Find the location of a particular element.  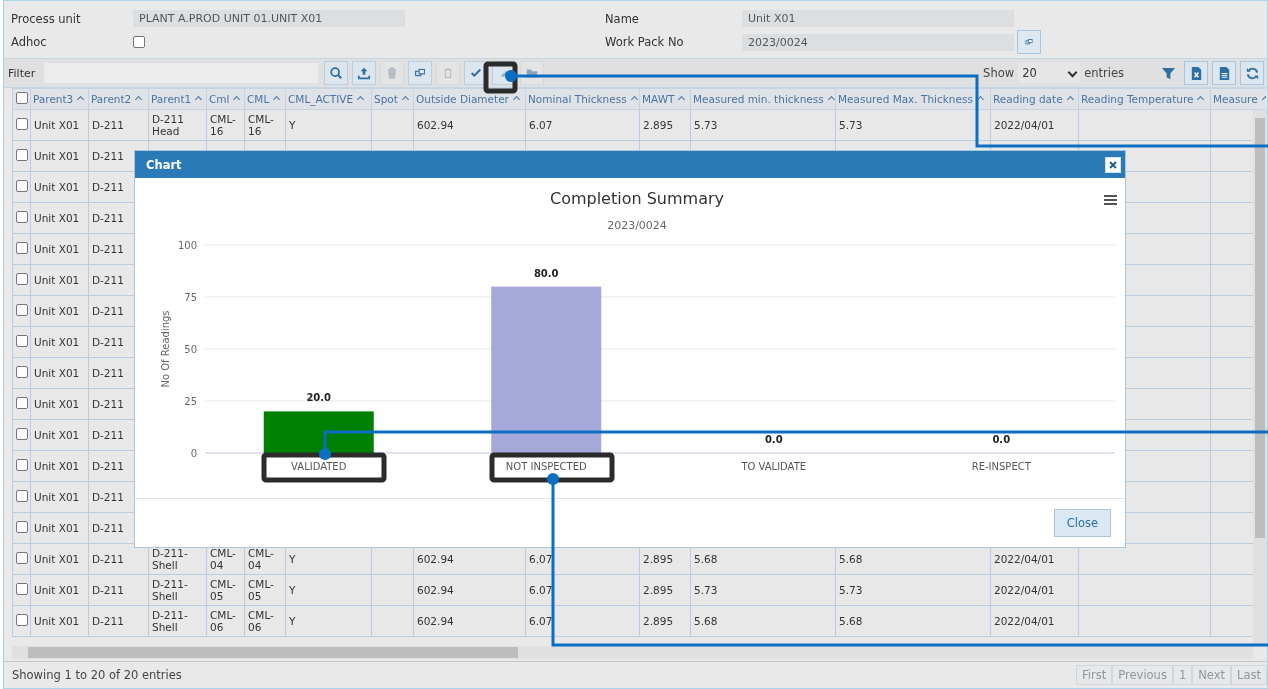

lookup-button is located at coordinates (1029, 42).